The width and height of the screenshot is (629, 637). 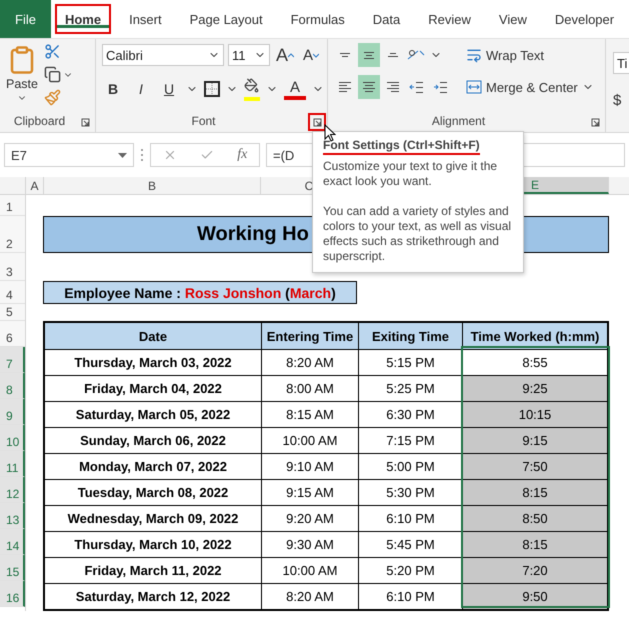 What do you see at coordinates (345, 87) in the screenshot?
I see `align-left-icon` at bounding box center [345, 87].